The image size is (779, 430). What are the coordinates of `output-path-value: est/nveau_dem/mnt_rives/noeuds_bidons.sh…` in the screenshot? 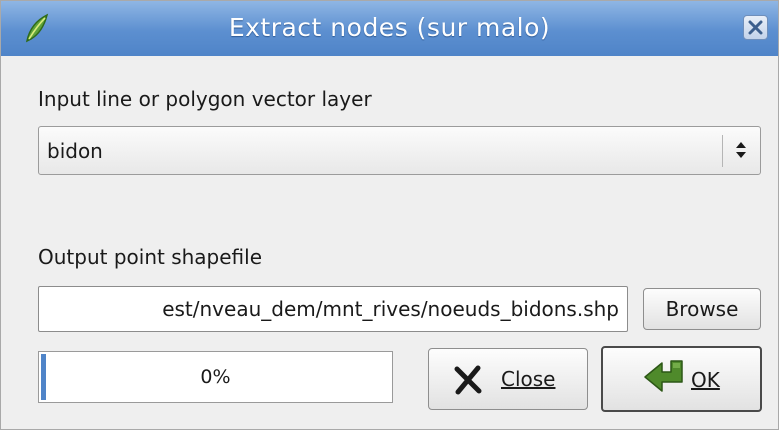 It's located at (390, 309).